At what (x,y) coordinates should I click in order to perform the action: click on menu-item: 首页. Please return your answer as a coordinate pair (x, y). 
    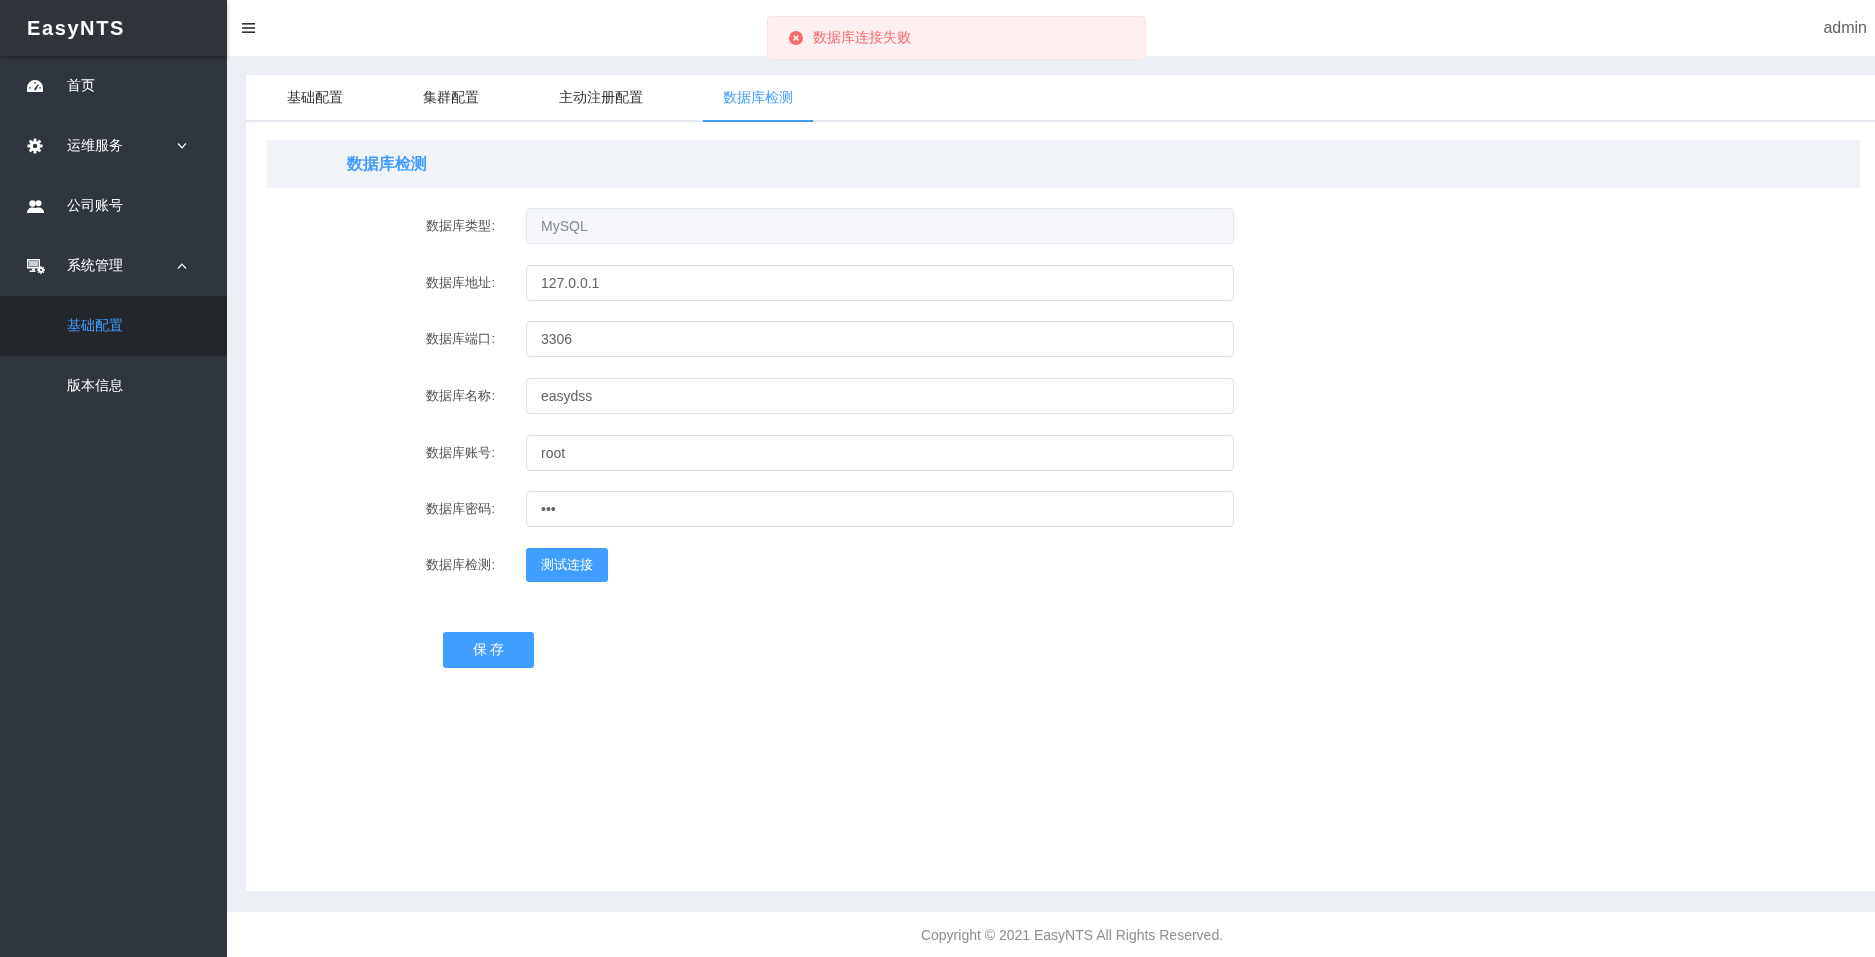
    Looking at the image, I should click on (113, 86).